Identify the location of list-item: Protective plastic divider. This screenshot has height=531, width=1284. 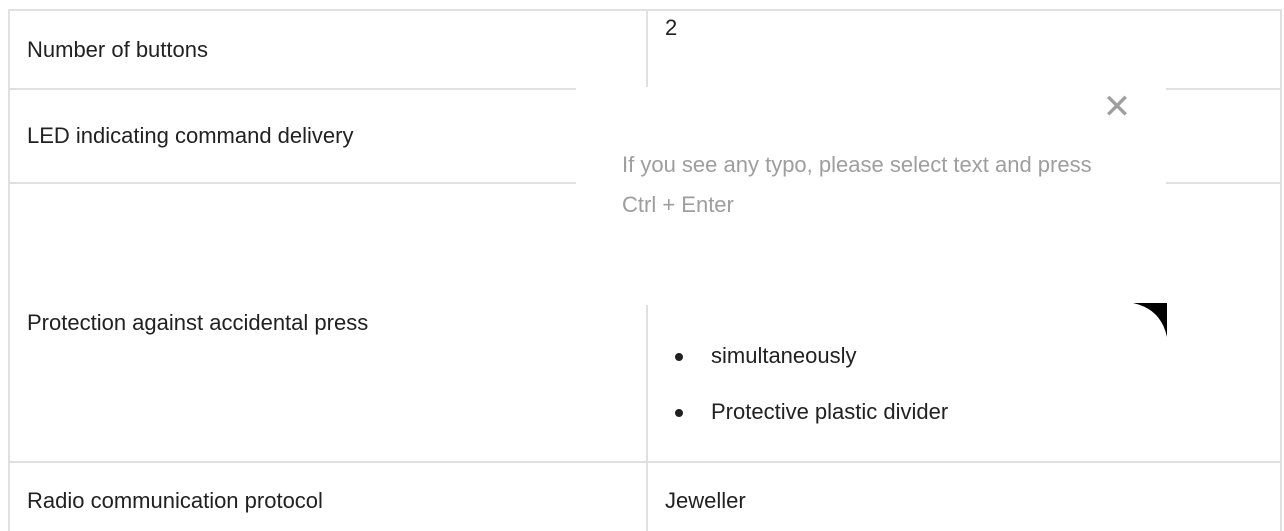
(806, 412).